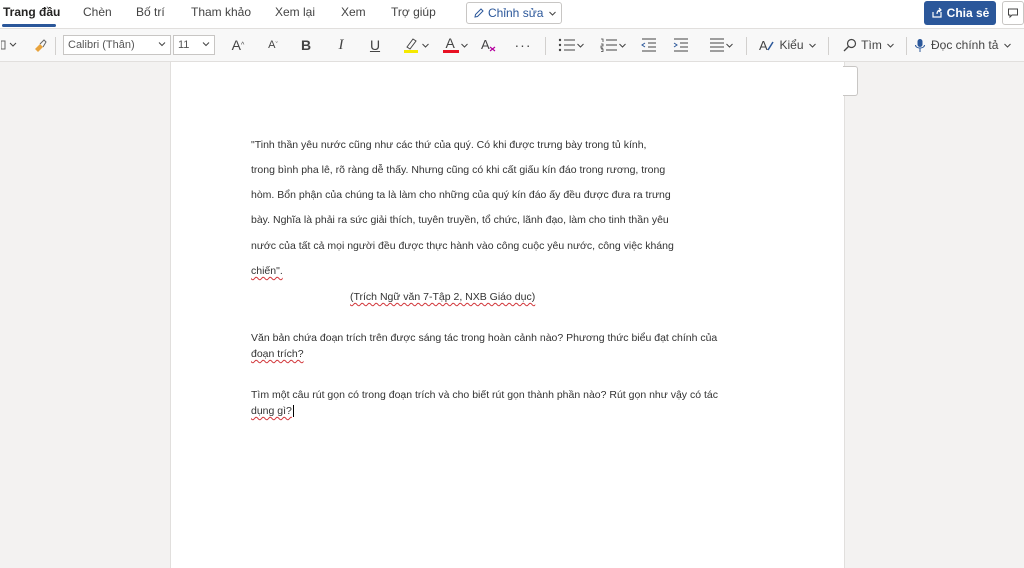 This screenshot has height=568, width=1024. I want to click on decrease-indent-button, so click(649, 45).